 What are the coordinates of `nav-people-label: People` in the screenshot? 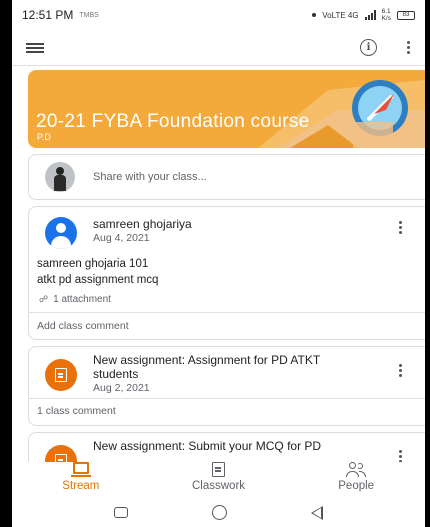 It's located at (356, 486).